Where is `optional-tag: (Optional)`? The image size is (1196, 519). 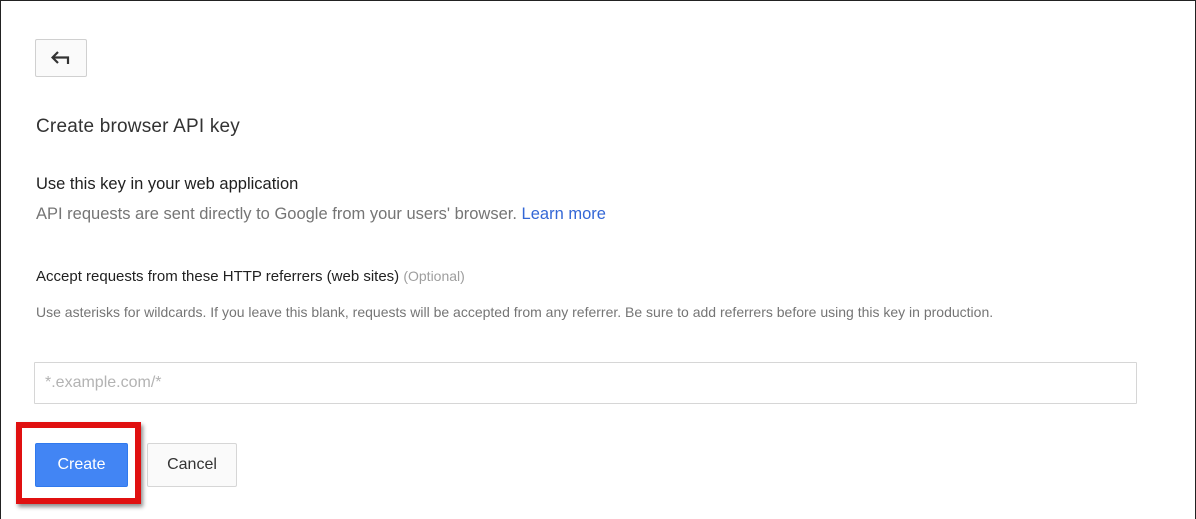 optional-tag: (Optional) is located at coordinates (434, 276).